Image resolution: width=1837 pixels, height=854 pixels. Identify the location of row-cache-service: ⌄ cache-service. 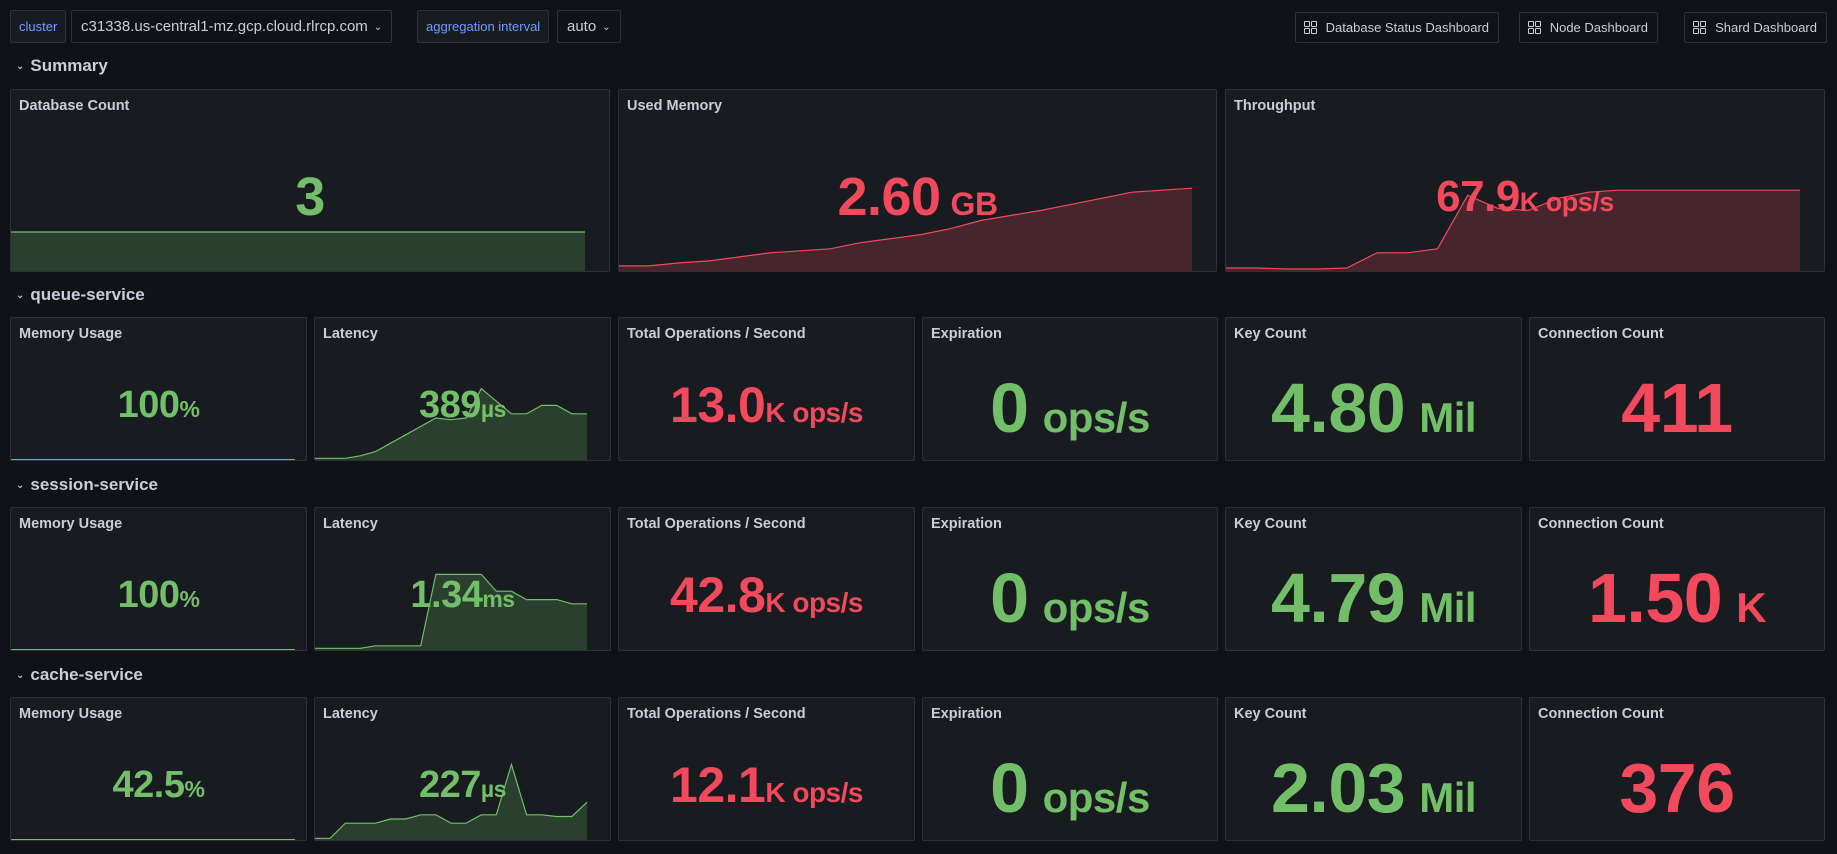
(79, 675).